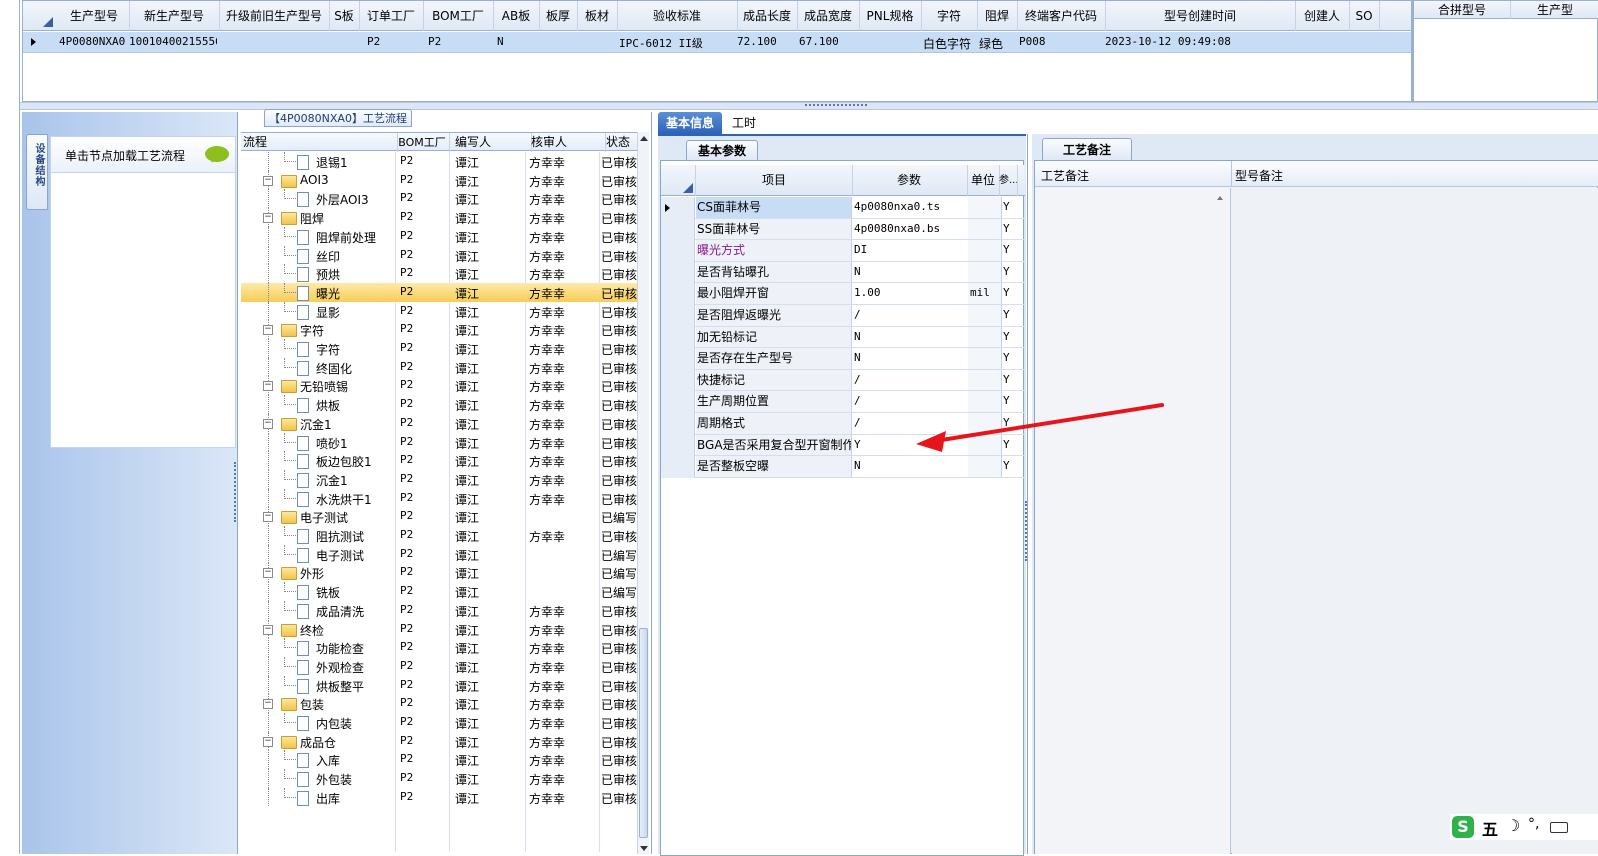  I want to click on punctuation-icon: °,, so click(1533, 824).